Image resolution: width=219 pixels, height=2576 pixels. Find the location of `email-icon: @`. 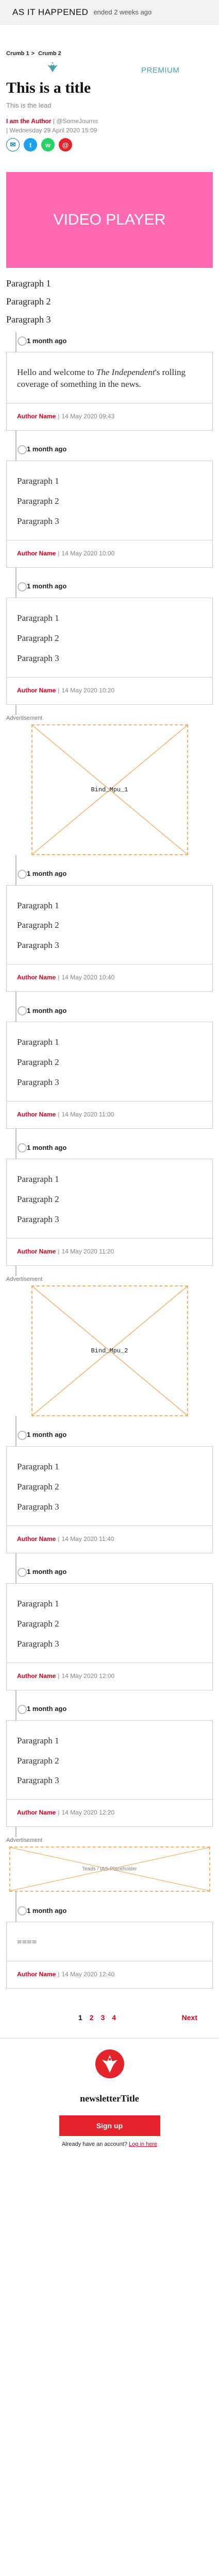

email-icon: @ is located at coordinates (65, 144).